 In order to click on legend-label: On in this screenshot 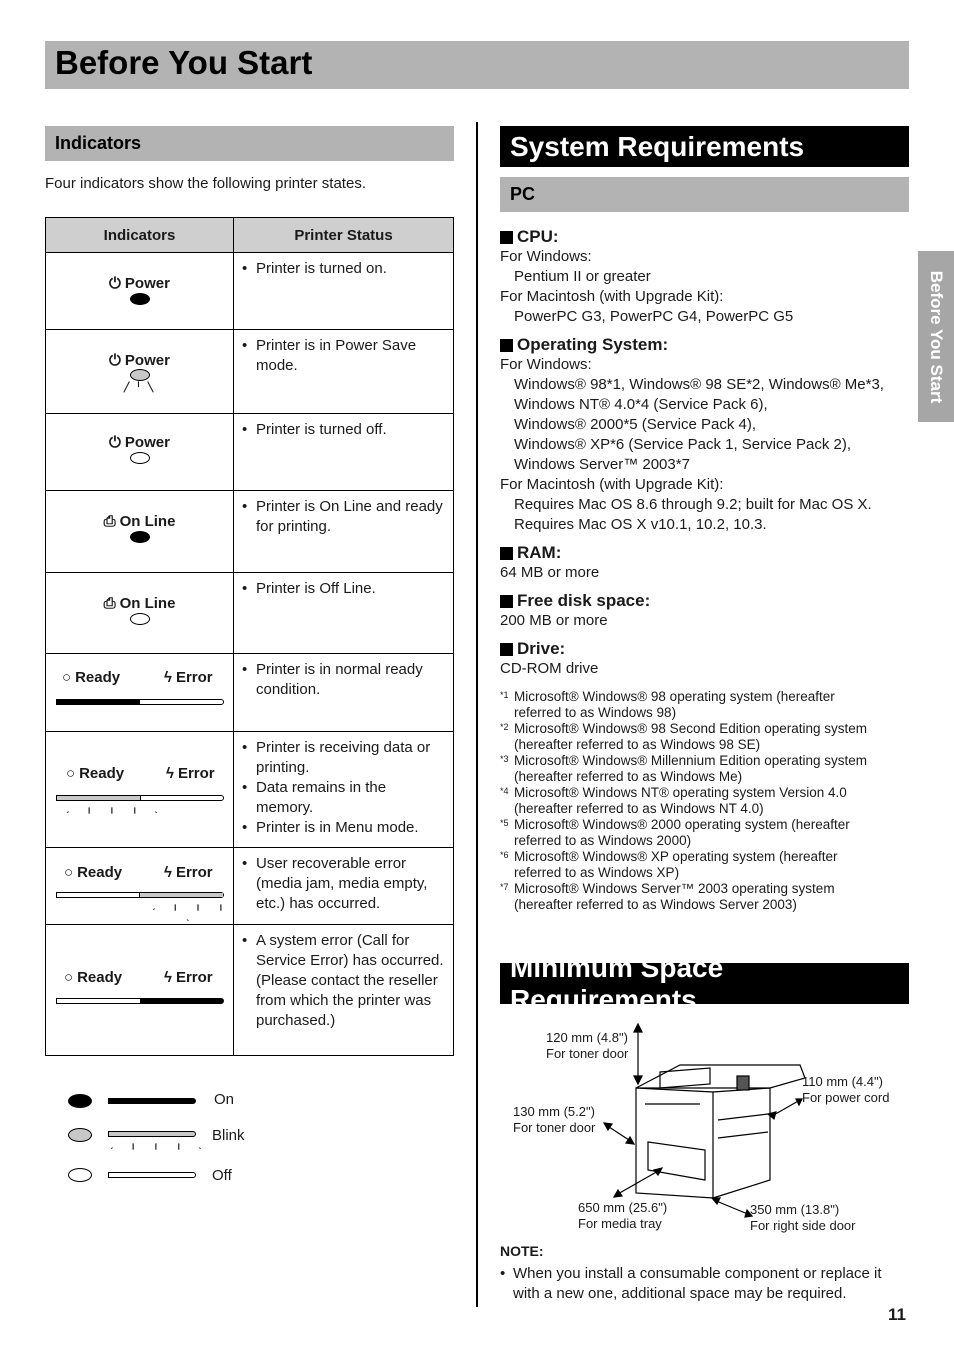, I will do `click(224, 1099)`.